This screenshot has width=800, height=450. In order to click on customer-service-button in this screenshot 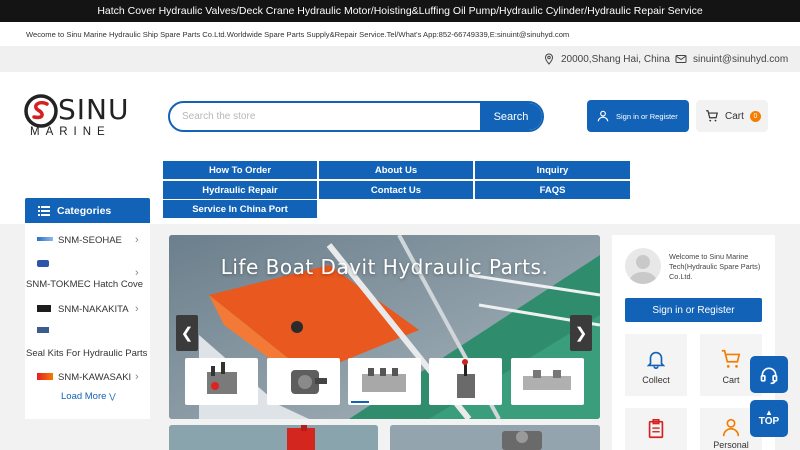, I will do `click(769, 374)`.